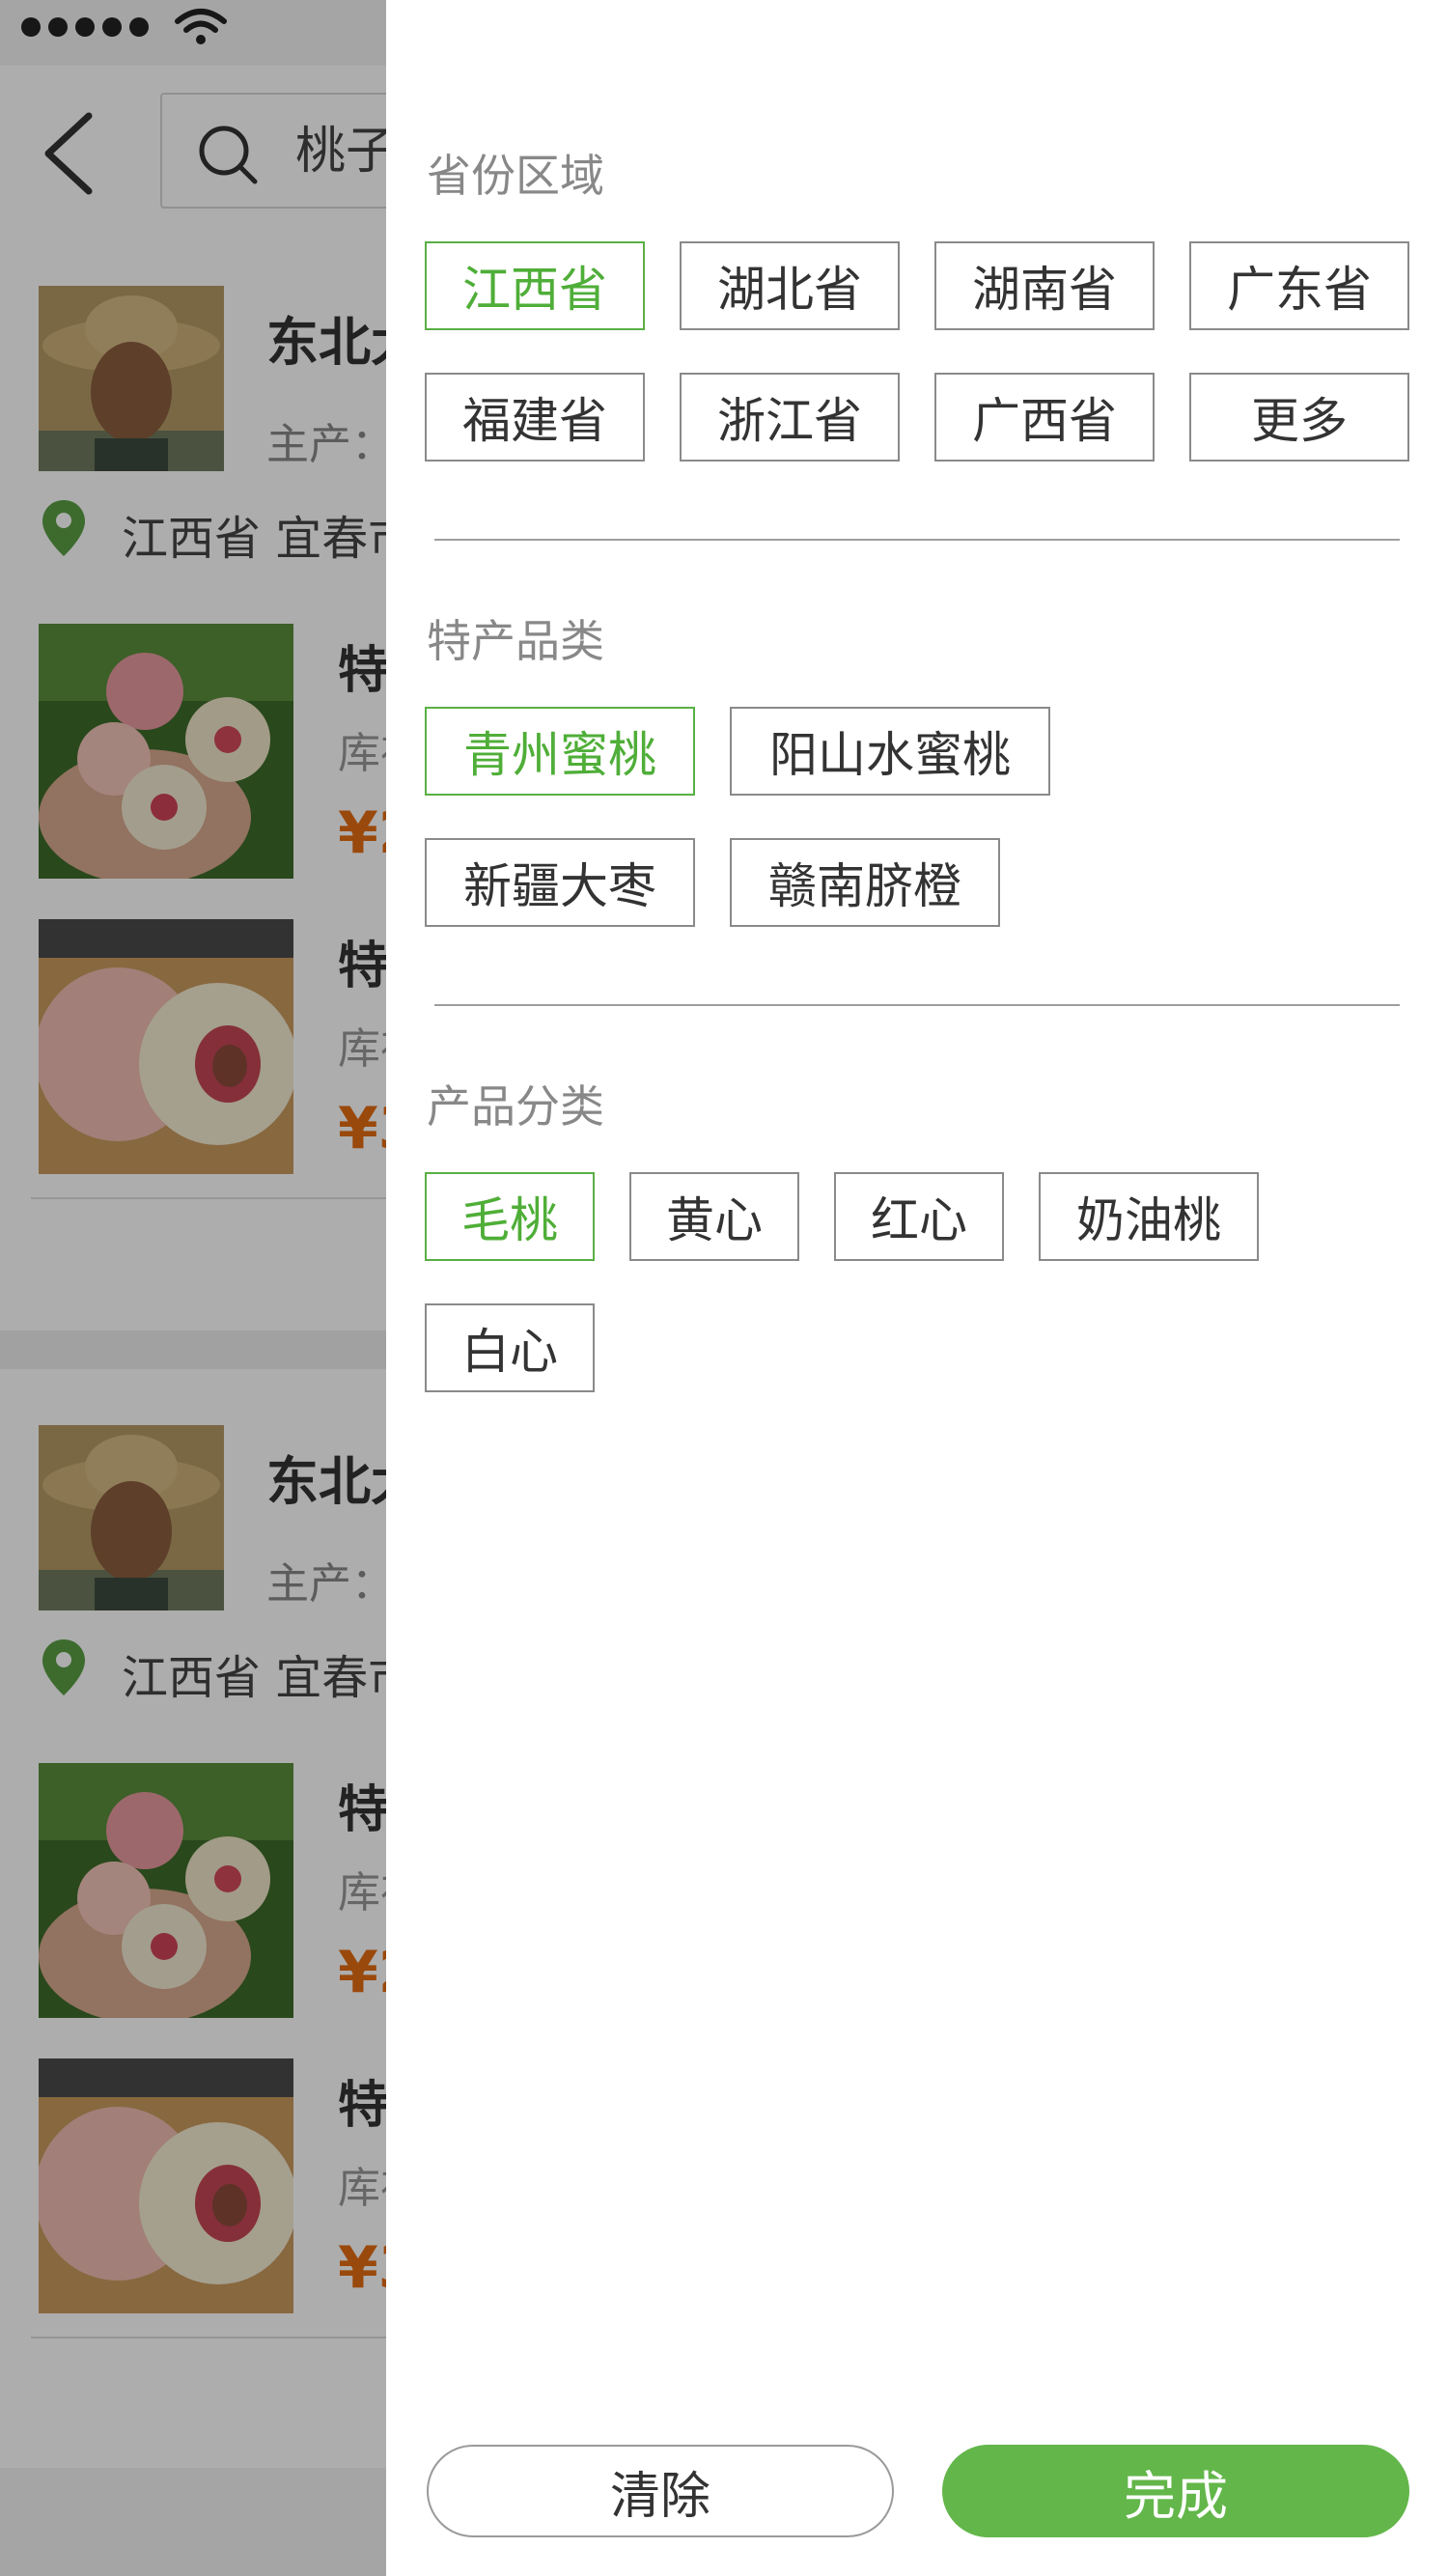 This screenshot has width=1448, height=2576. Describe the element at coordinates (1176, 2491) in the screenshot. I see `done-button: 完成` at that location.